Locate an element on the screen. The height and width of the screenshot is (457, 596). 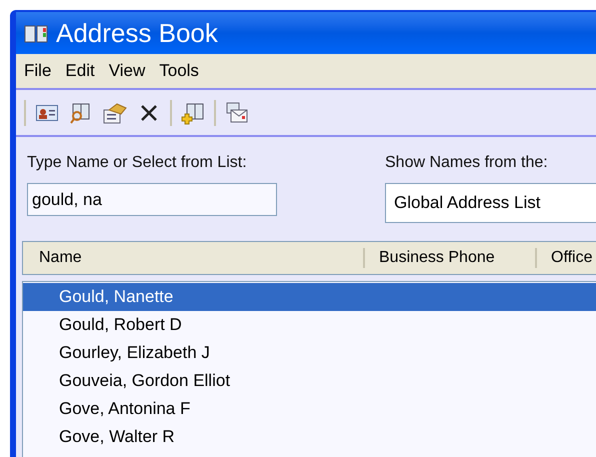
name-input-field: gould, na is located at coordinates (152, 199).